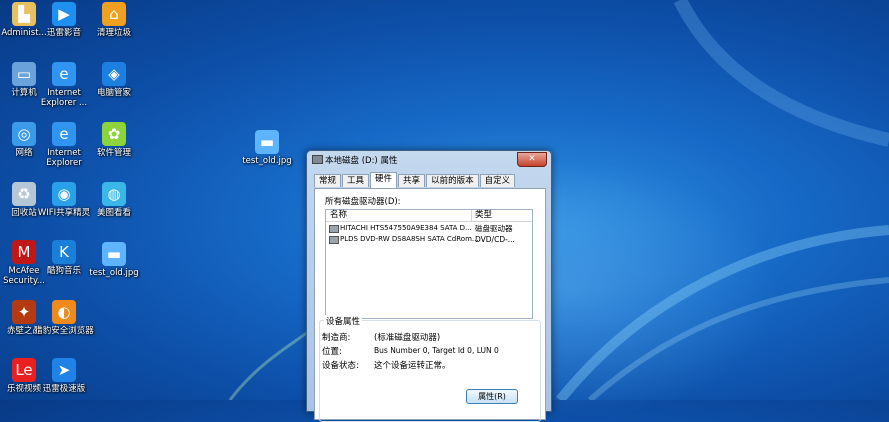 Image resolution: width=889 pixels, height=422 pixels. I want to click on device-status-label: 设备状态:, so click(340, 366).